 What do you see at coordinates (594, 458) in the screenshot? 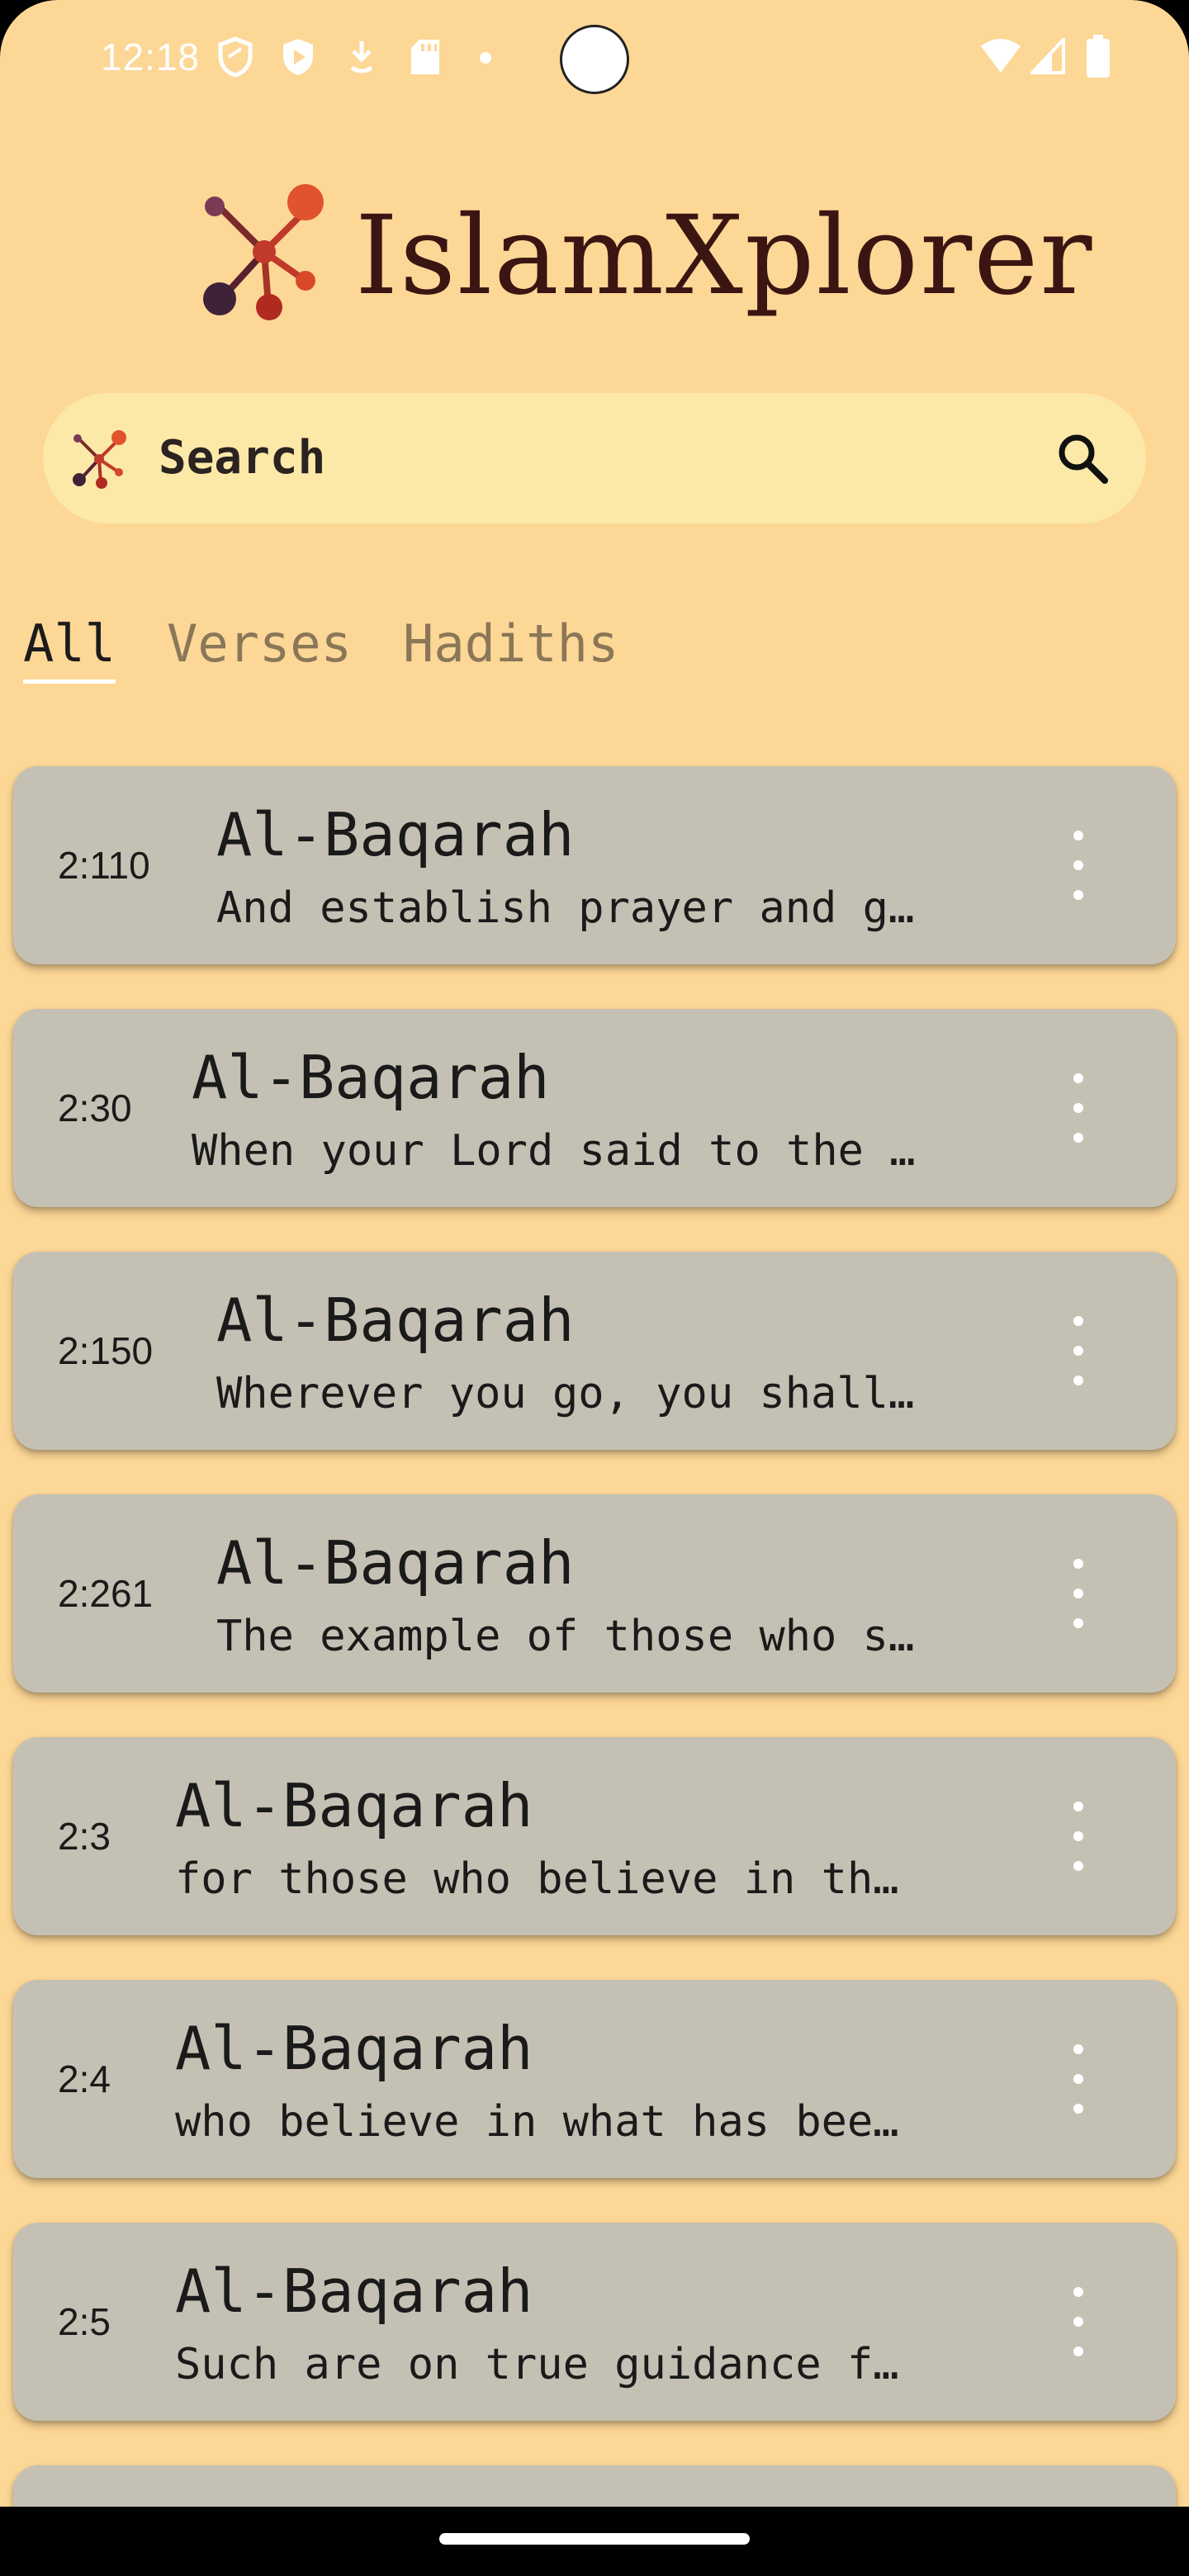
I see `search-bar: Search` at bounding box center [594, 458].